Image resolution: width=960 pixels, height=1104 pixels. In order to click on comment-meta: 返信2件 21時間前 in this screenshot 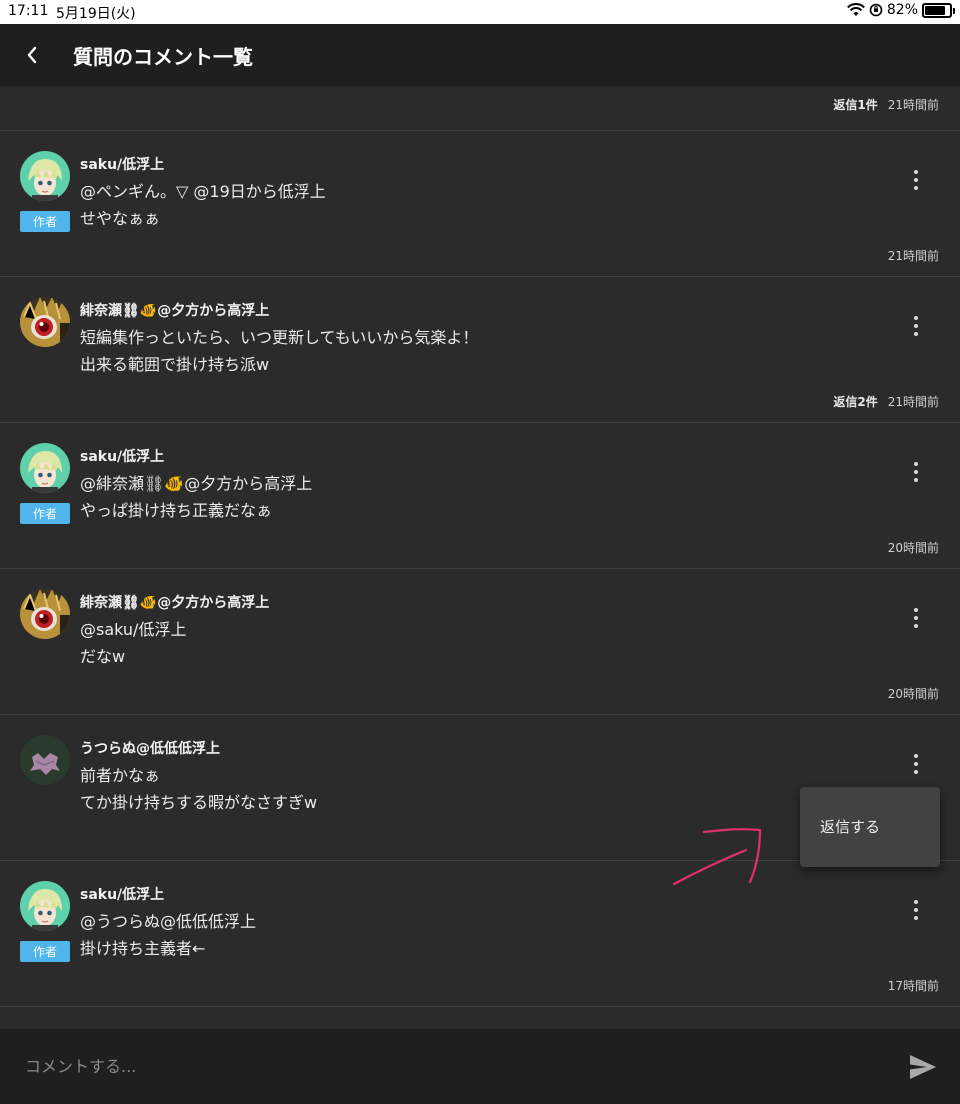, I will do `click(886, 401)`.